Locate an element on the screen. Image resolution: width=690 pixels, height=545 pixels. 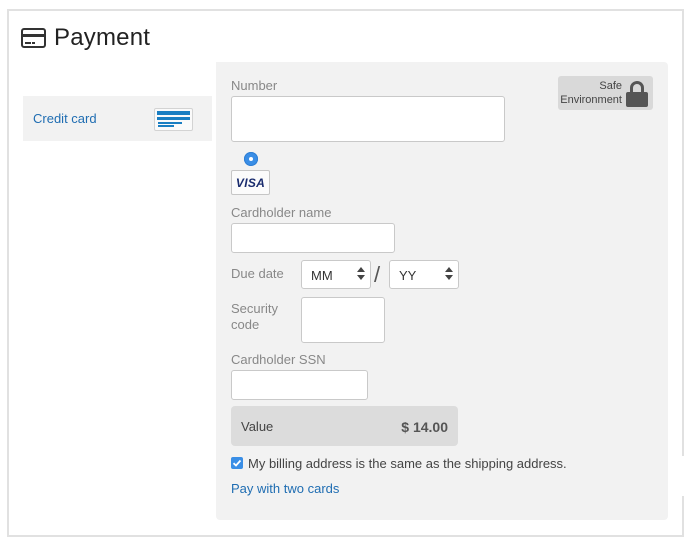
pay-with-two-cards-link: Pay with two cards is located at coordinates (285, 488).